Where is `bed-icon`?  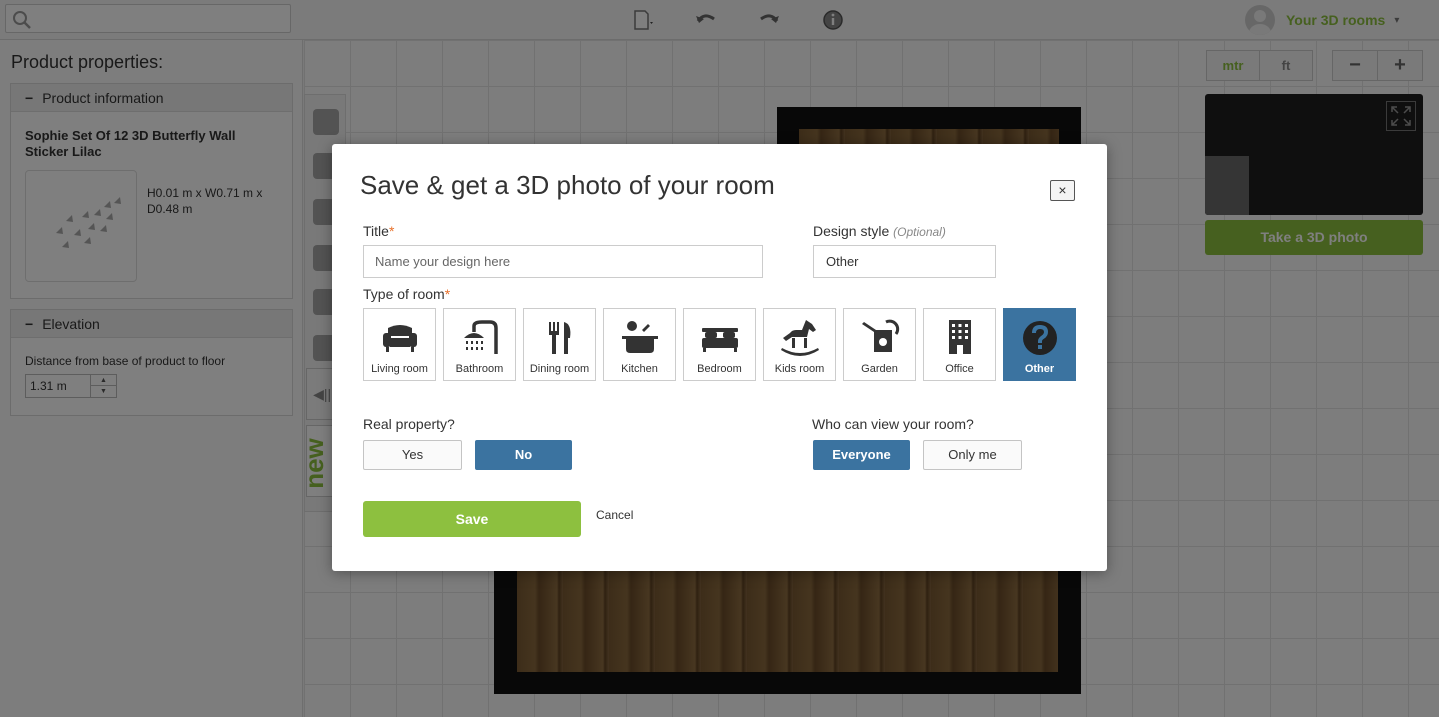 bed-icon is located at coordinates (720, 340).